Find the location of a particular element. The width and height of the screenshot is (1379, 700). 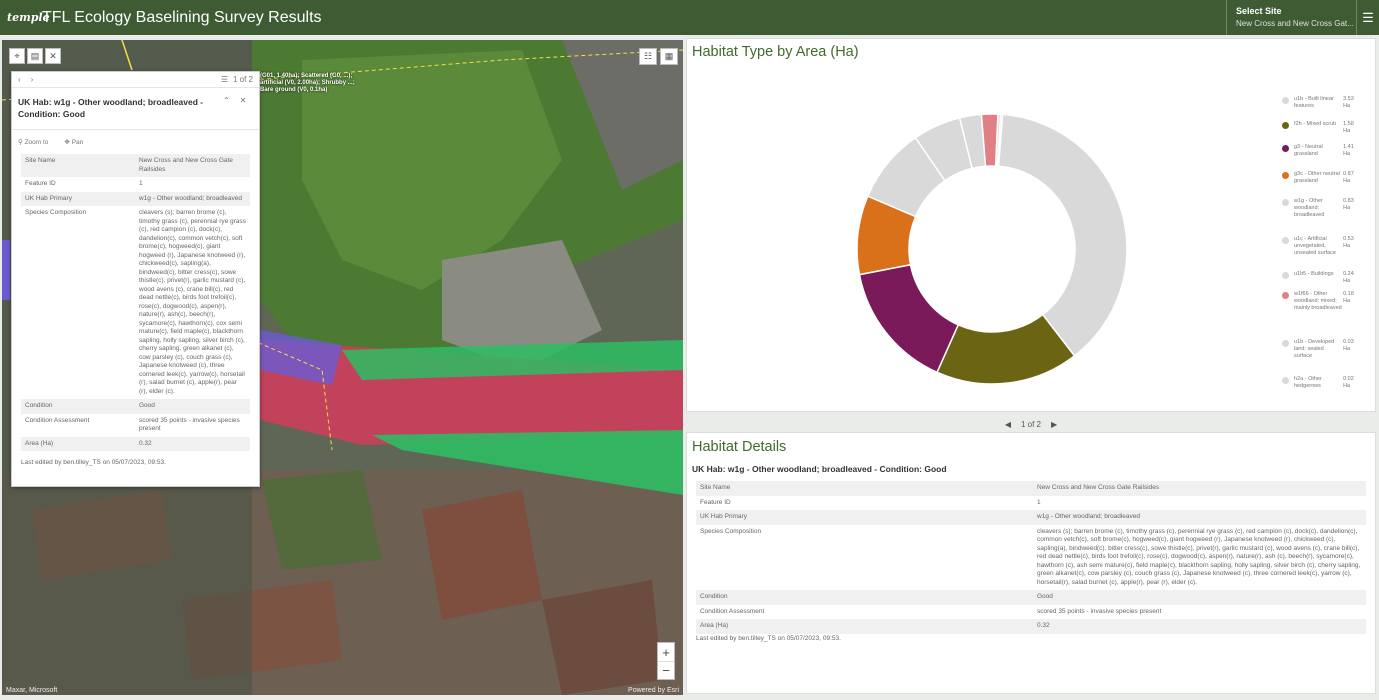

zoom-to-action: ⚲ Zoom to is located at coordinates (33, 142).